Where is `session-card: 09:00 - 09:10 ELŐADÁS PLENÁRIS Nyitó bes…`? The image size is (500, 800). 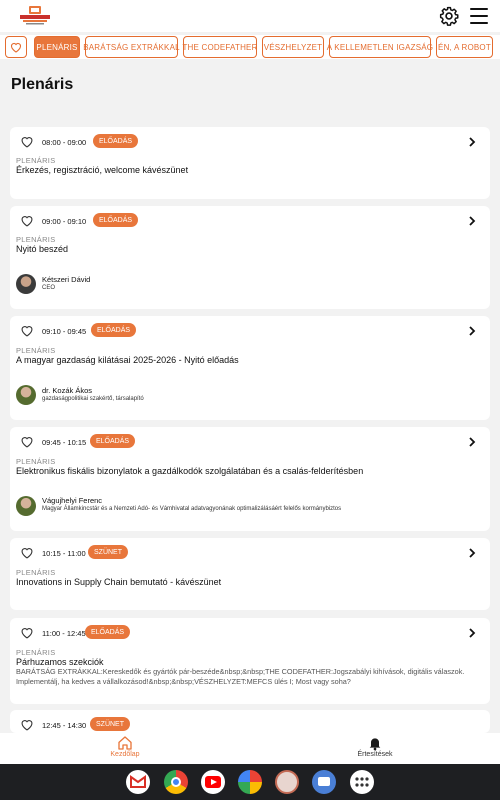 session-card: 09:00 - 09:10 ELŐADÁS PLENÁRIS Nyitó bes… is located at coordinates (250, 257).